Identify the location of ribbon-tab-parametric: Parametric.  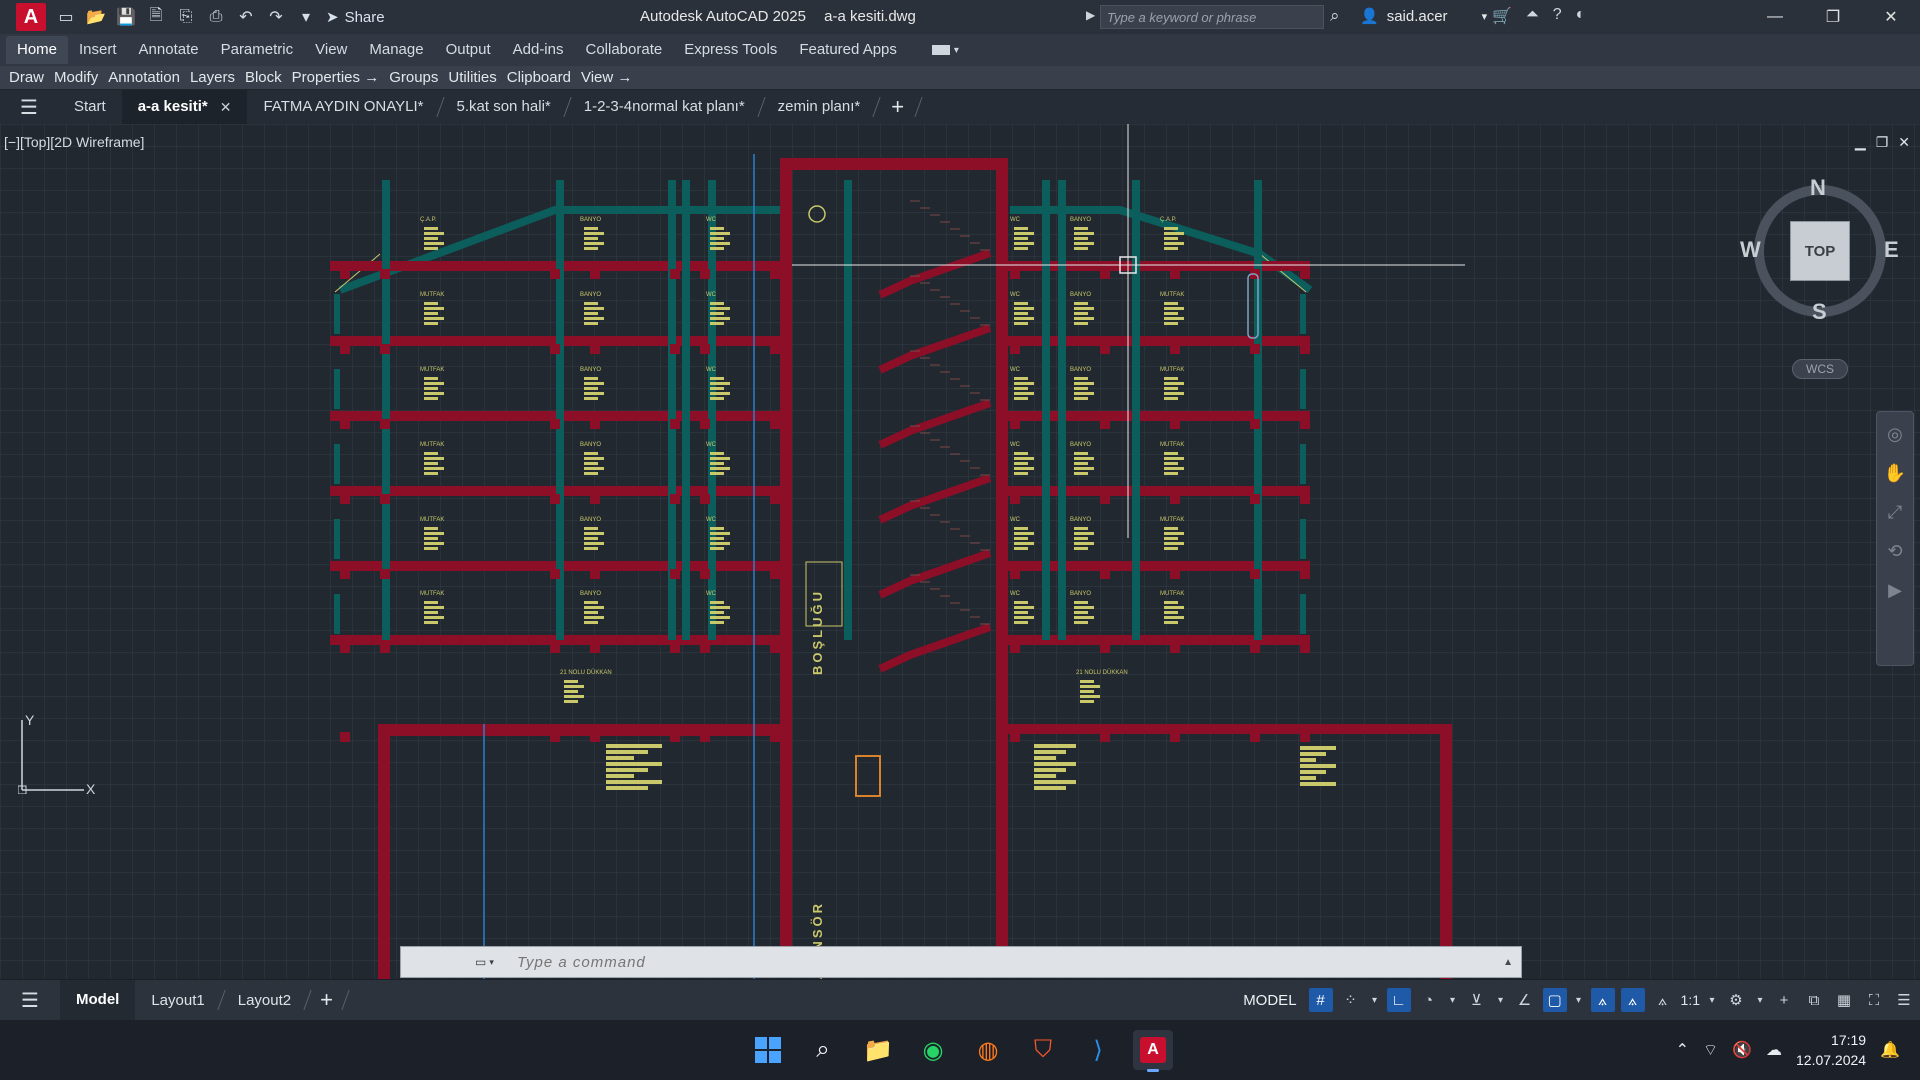
(257, 50).